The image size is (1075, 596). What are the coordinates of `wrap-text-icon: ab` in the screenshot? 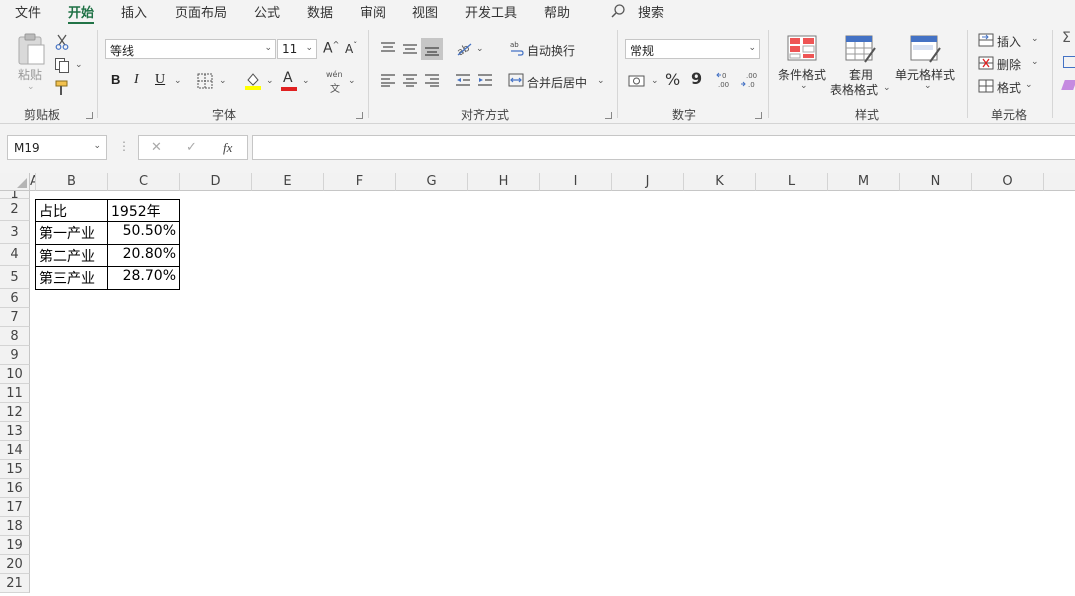 It's located at (517, 48).